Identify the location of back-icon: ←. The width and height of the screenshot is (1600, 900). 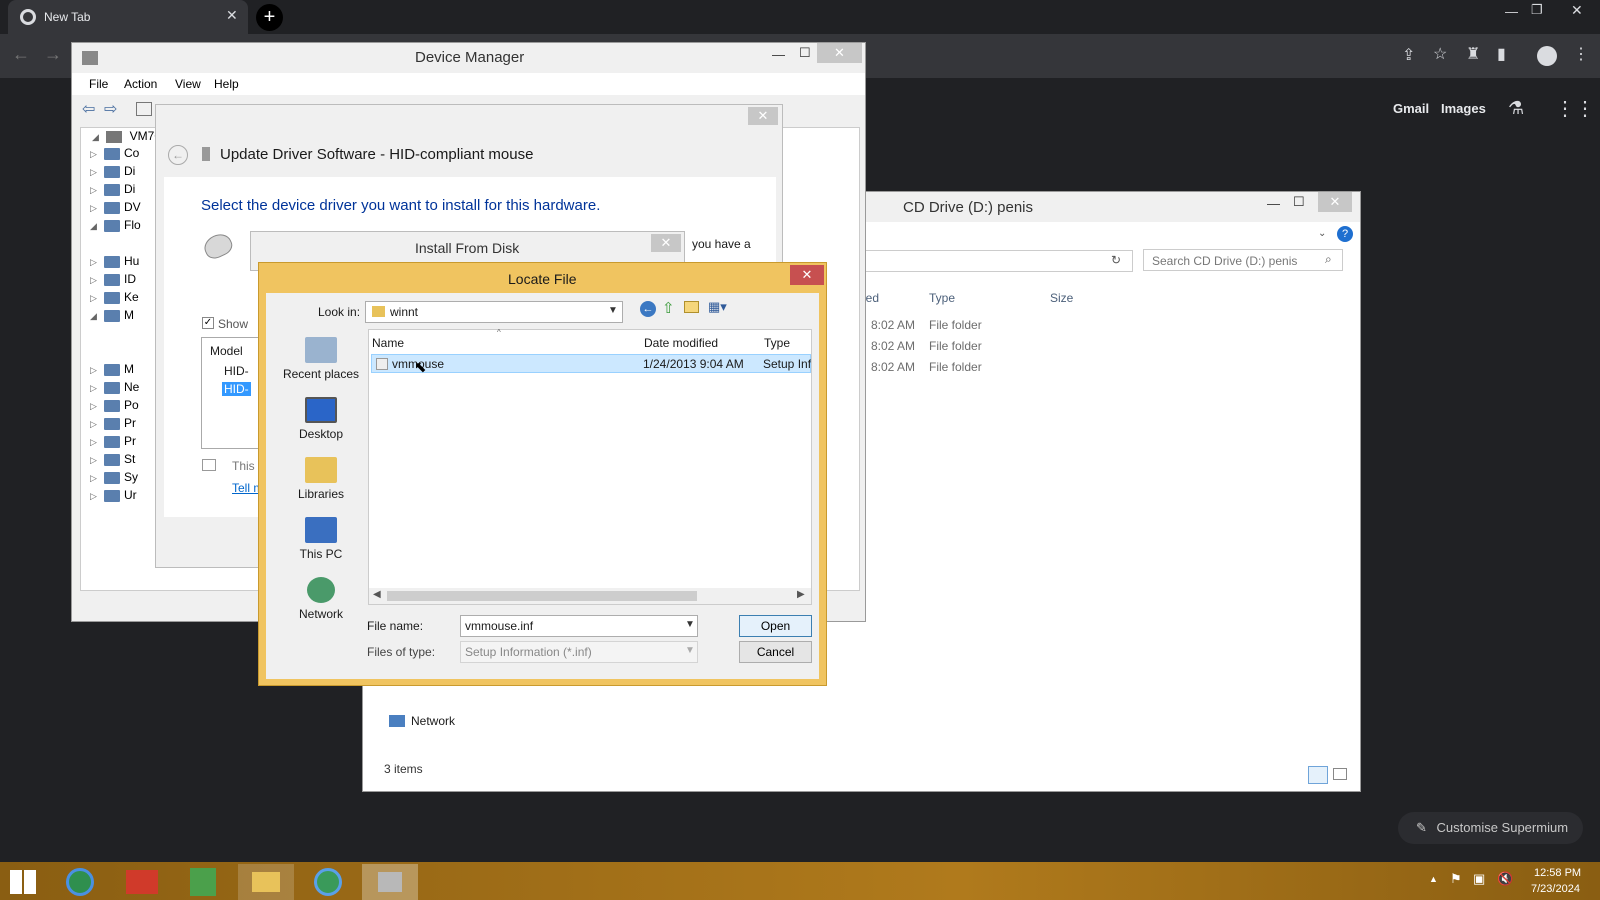
(21, 54).